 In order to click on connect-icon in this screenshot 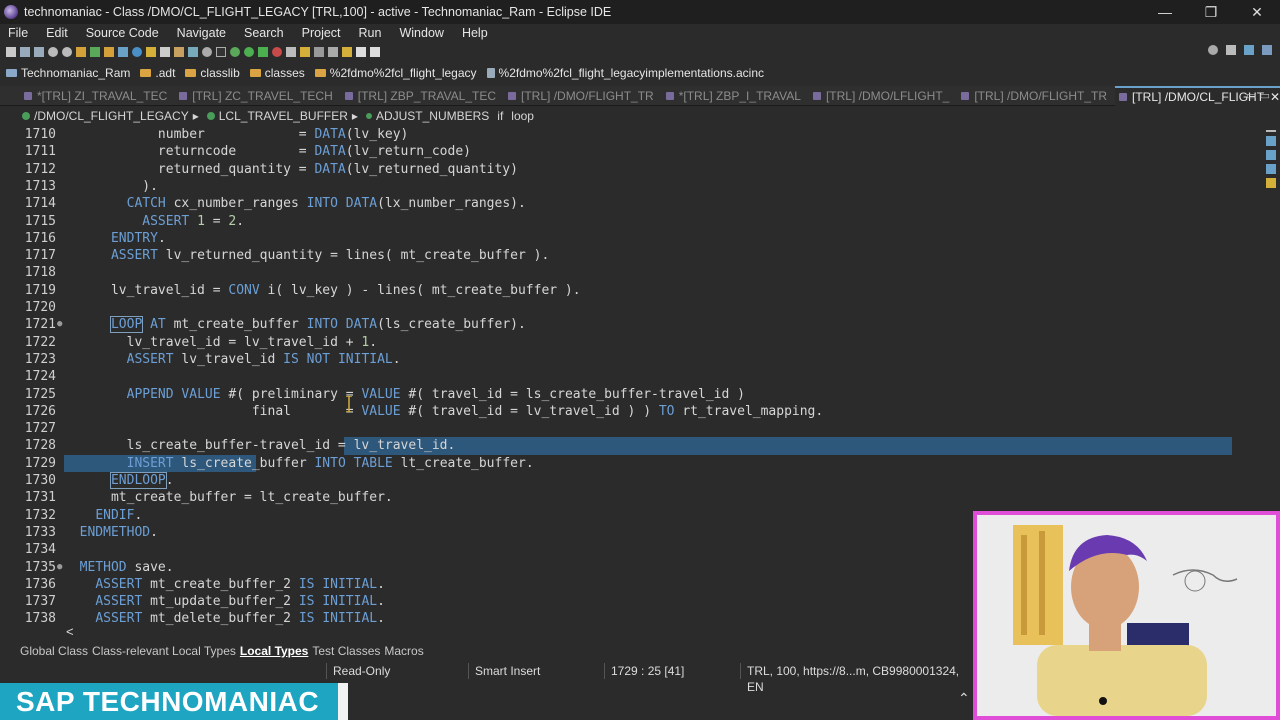, I will do `click(123, 52)`.